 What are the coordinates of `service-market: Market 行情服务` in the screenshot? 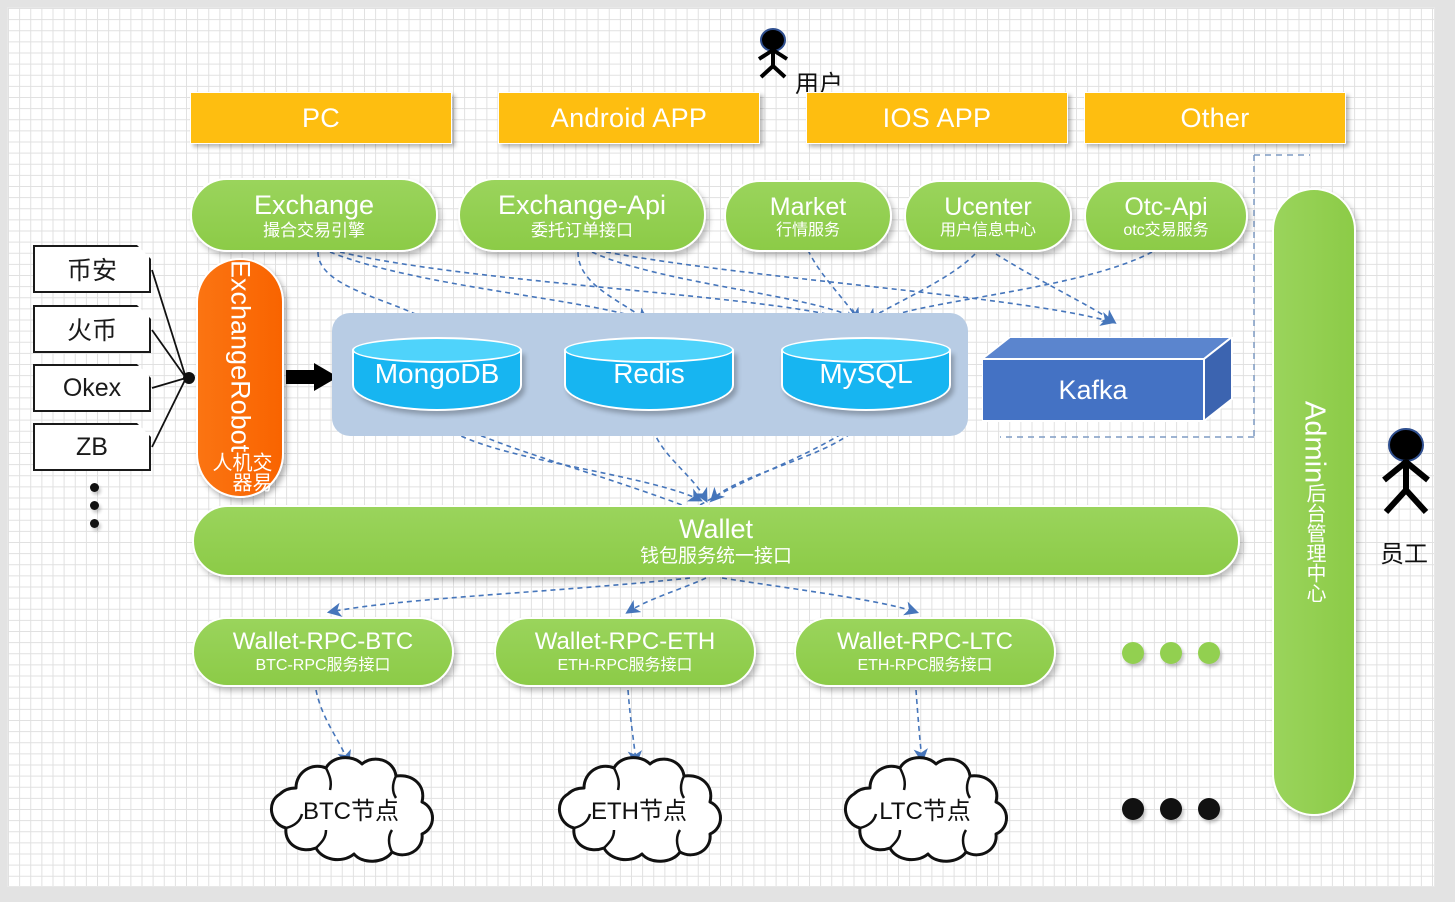 It's located at (808, 216).